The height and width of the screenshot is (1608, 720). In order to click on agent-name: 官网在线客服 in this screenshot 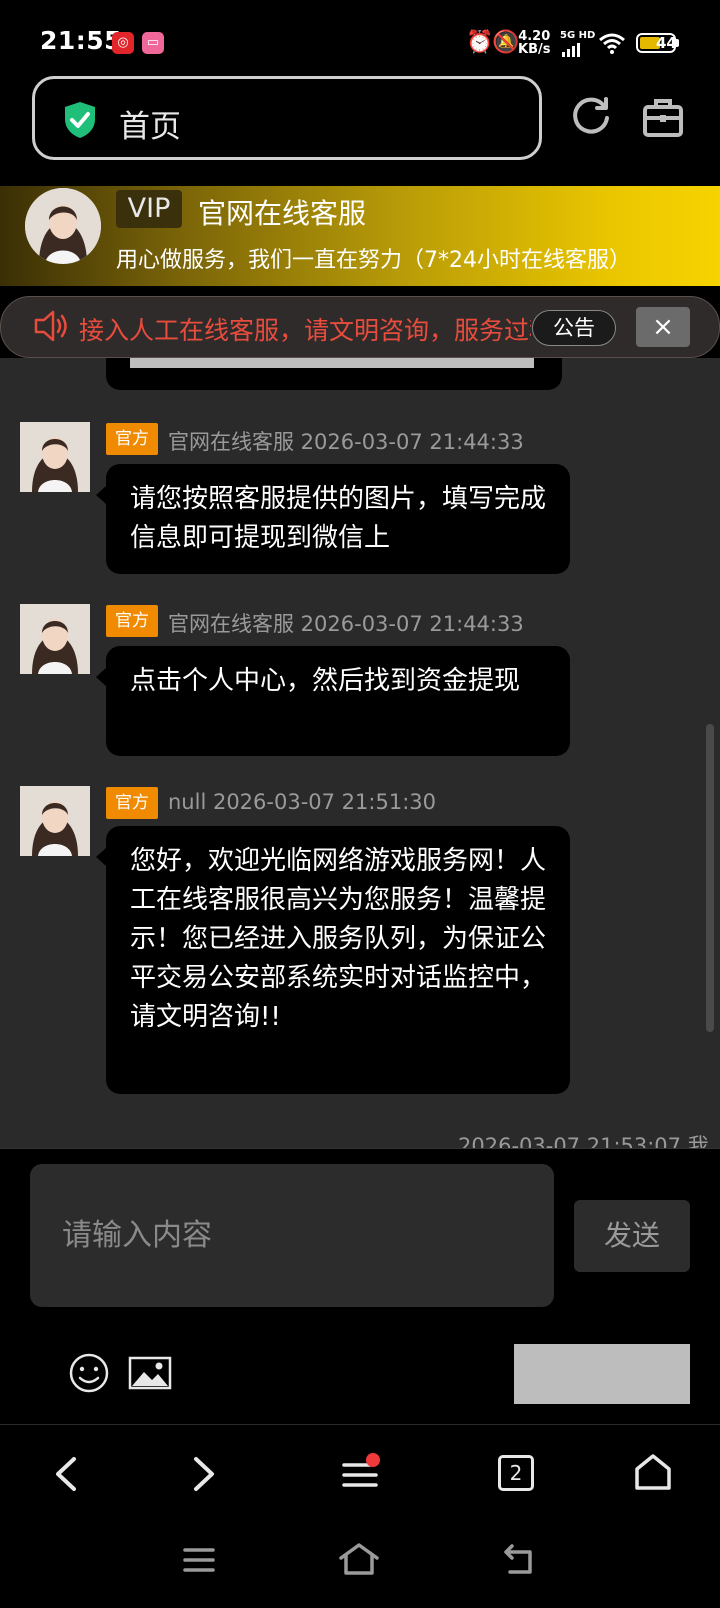, I will do `click(282, 213)`.